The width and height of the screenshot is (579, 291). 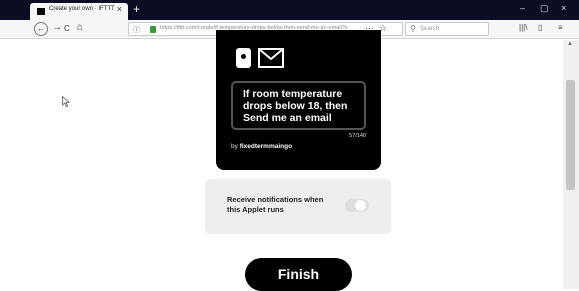 What do you see at coordinates (298, 274) in the screenshot?
I see `finish-button: Finish` at bounding box center [298, 274].